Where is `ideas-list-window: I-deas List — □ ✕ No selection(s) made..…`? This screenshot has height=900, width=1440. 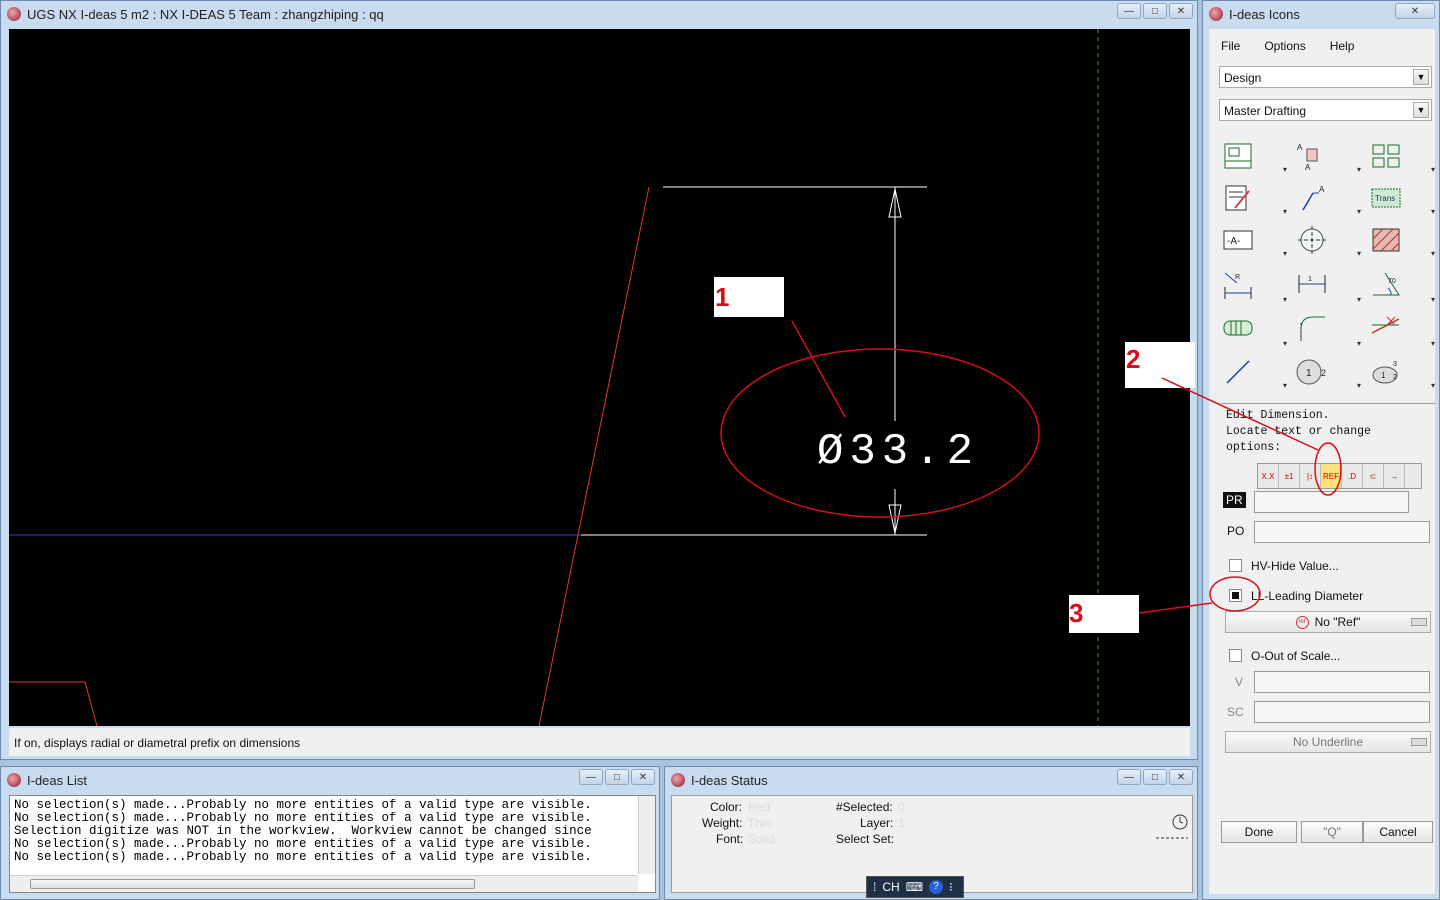
ideas-list-window: I-deas List — □ ✕ No selection(s) made..… is located at coordinates (330, 833).